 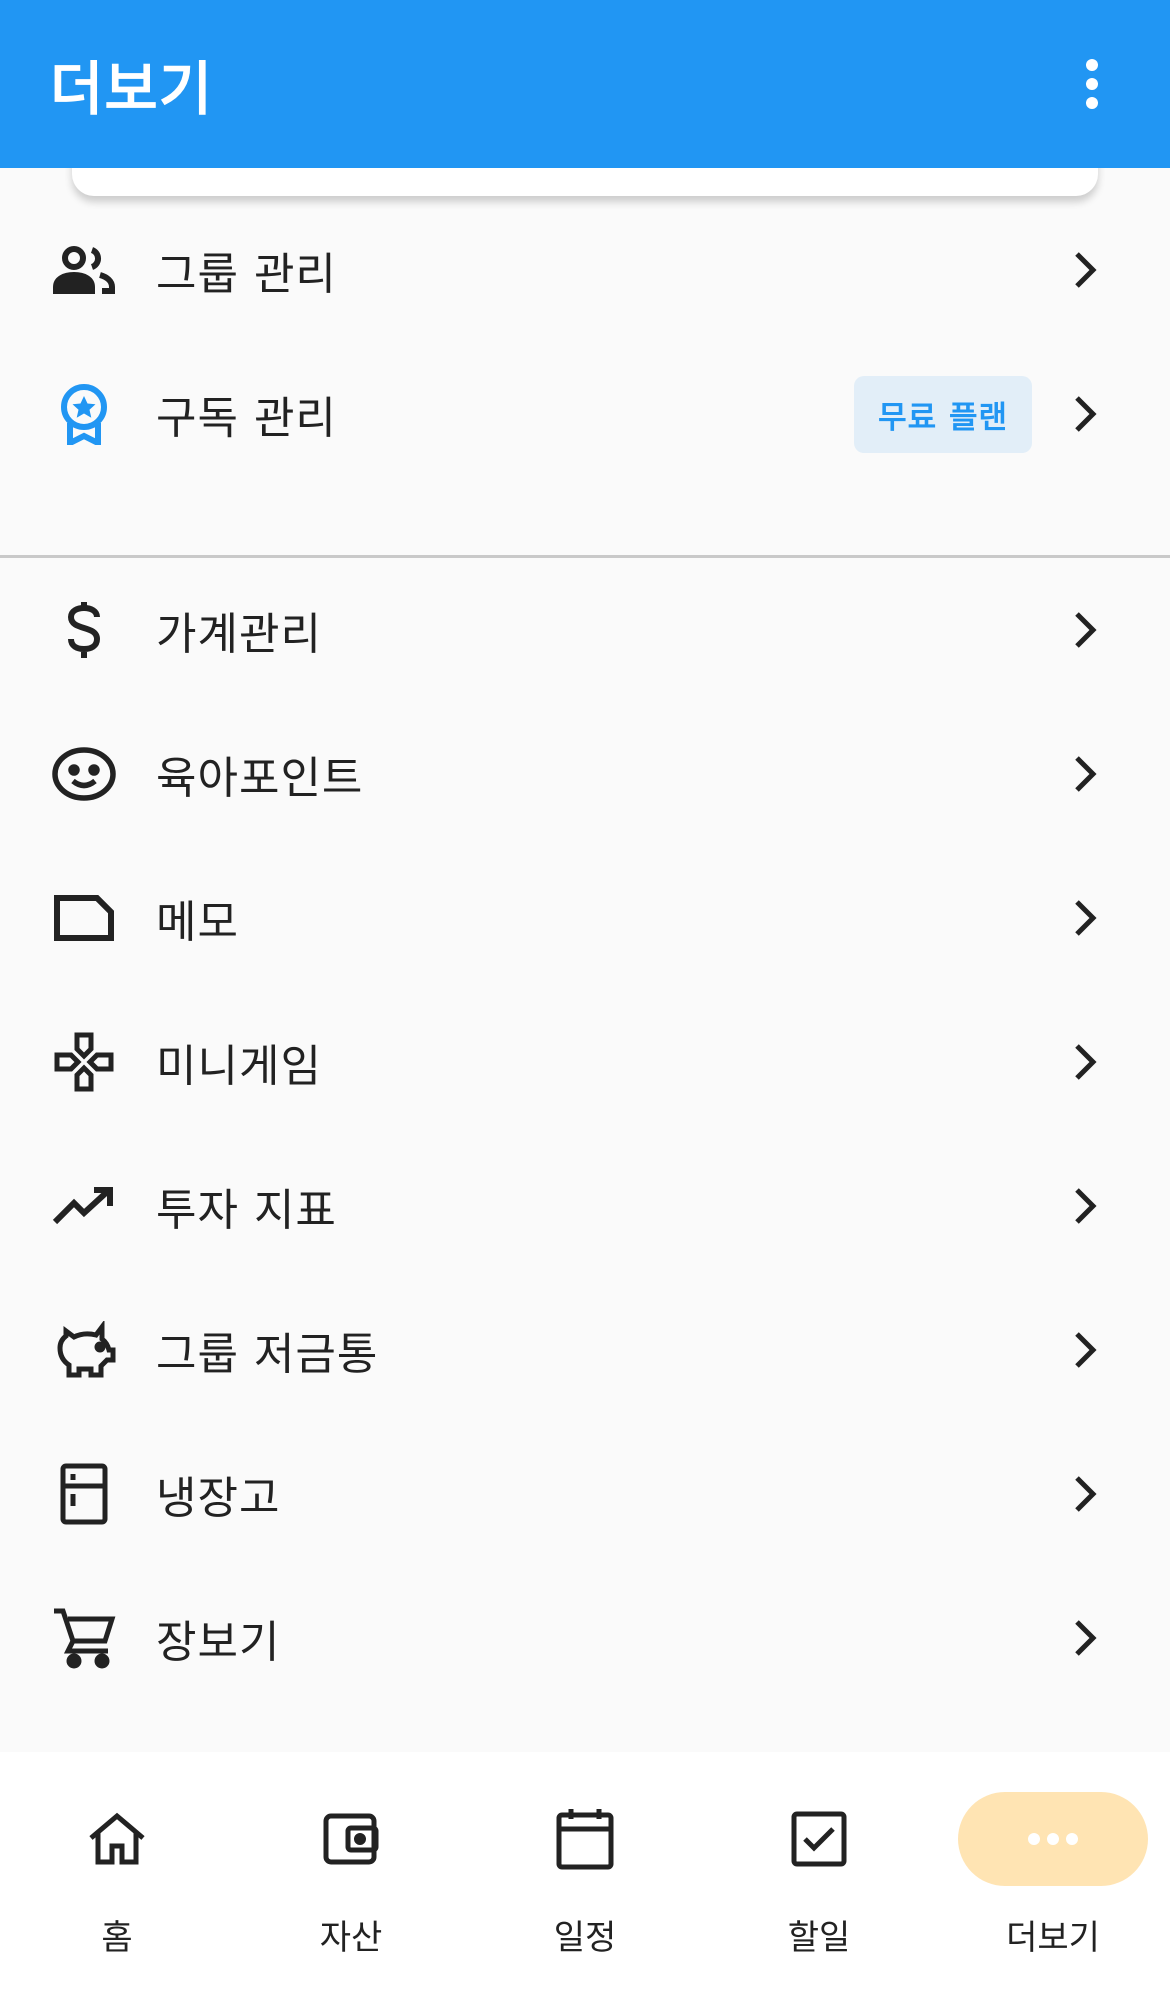 What do you see at coordinates (1053, 1938) in the screenshot?
I see `nav-label: 더보기` at bounding box center [1053, 1938].